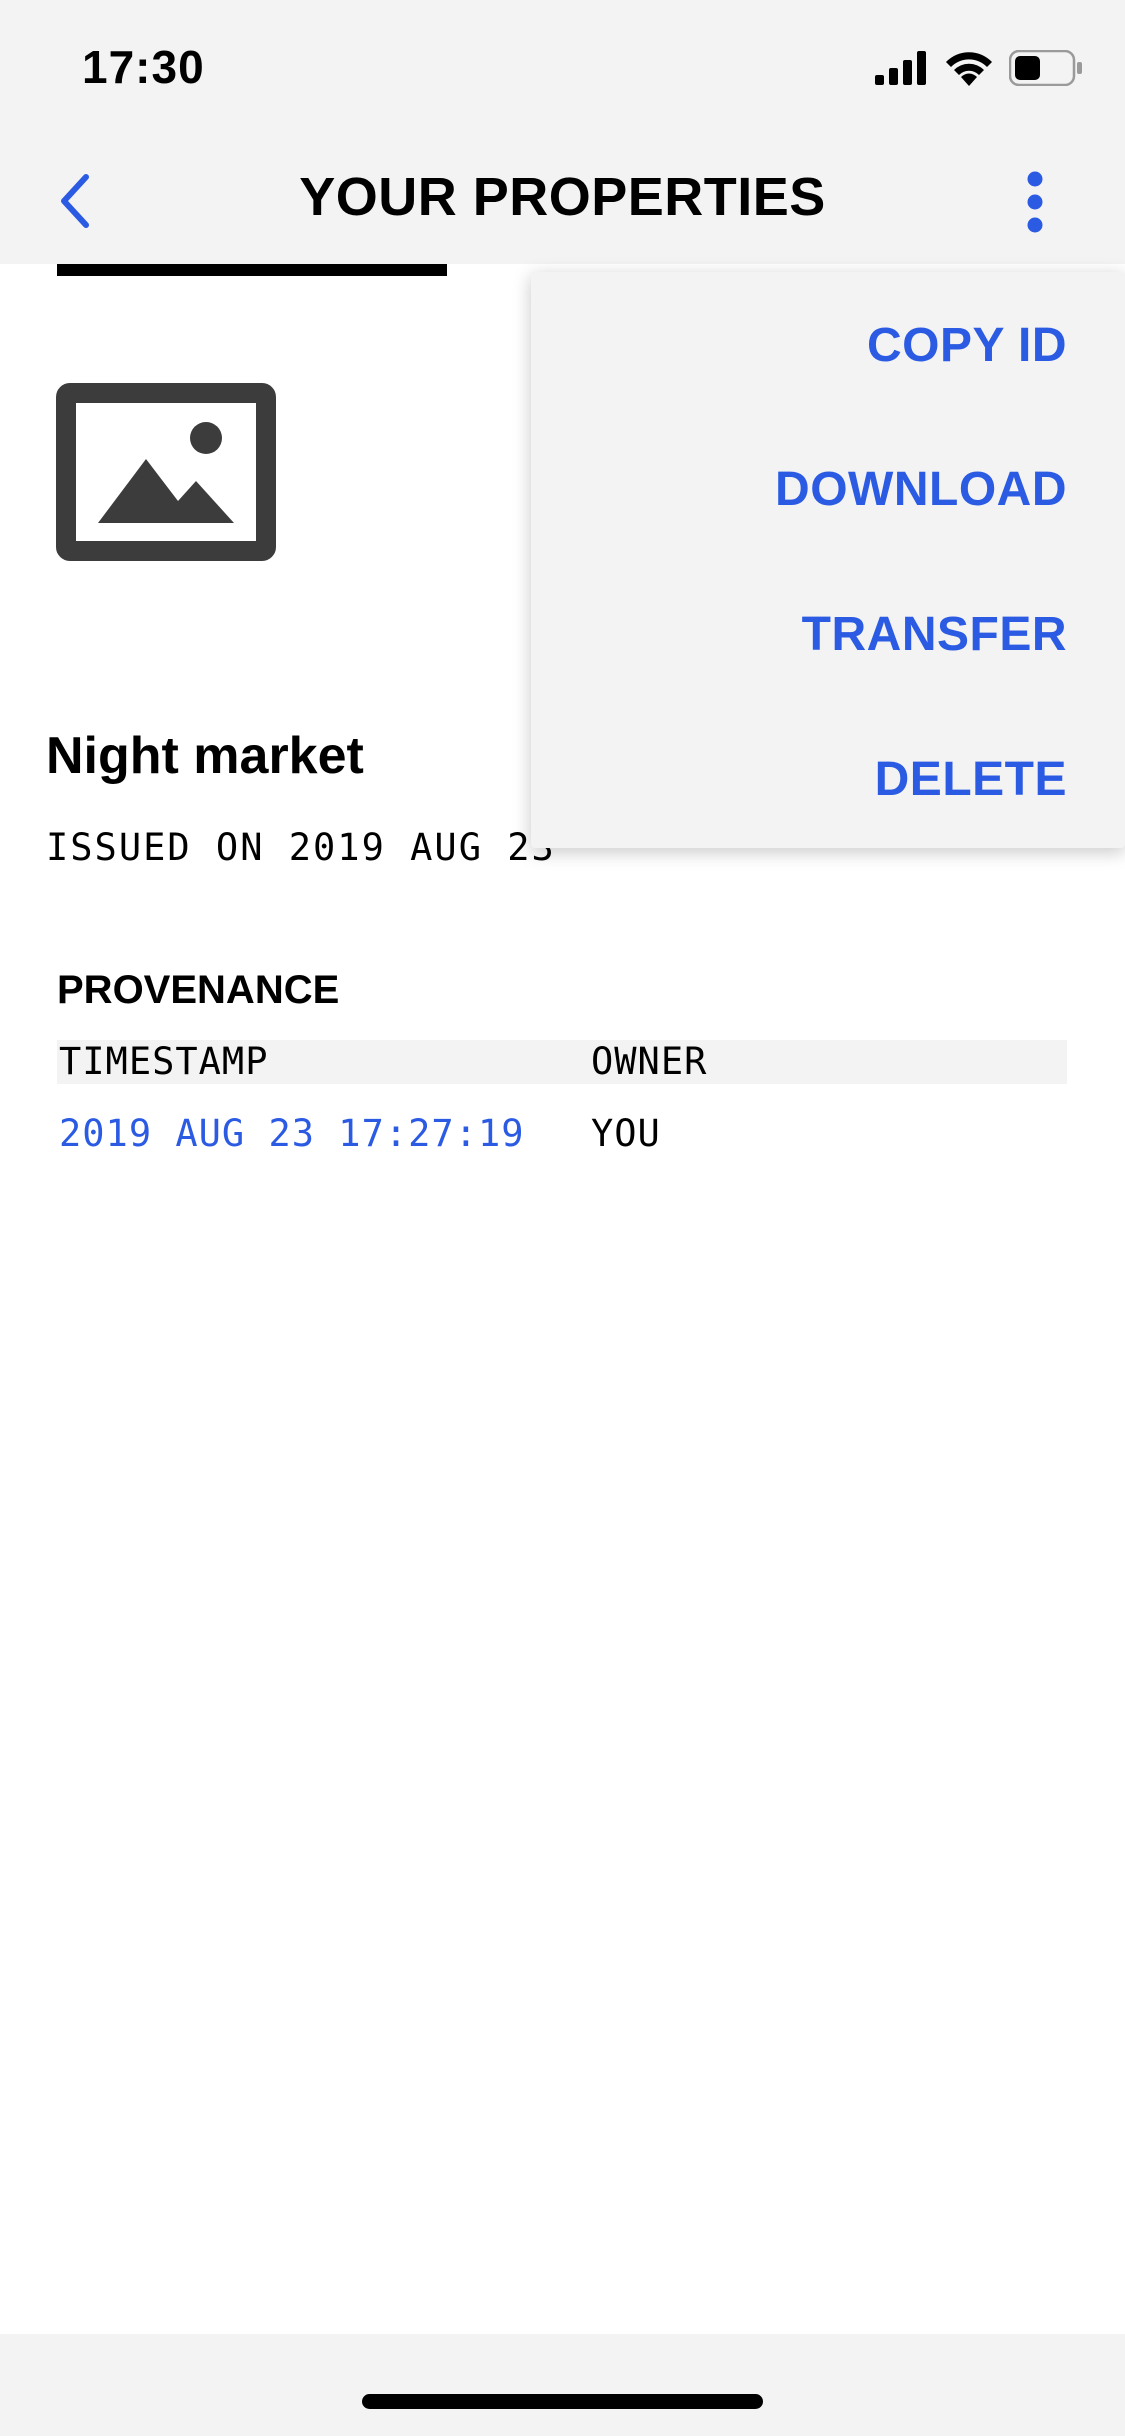  I want to click on provenance-title: PROVENANCE, so click(198, 990).